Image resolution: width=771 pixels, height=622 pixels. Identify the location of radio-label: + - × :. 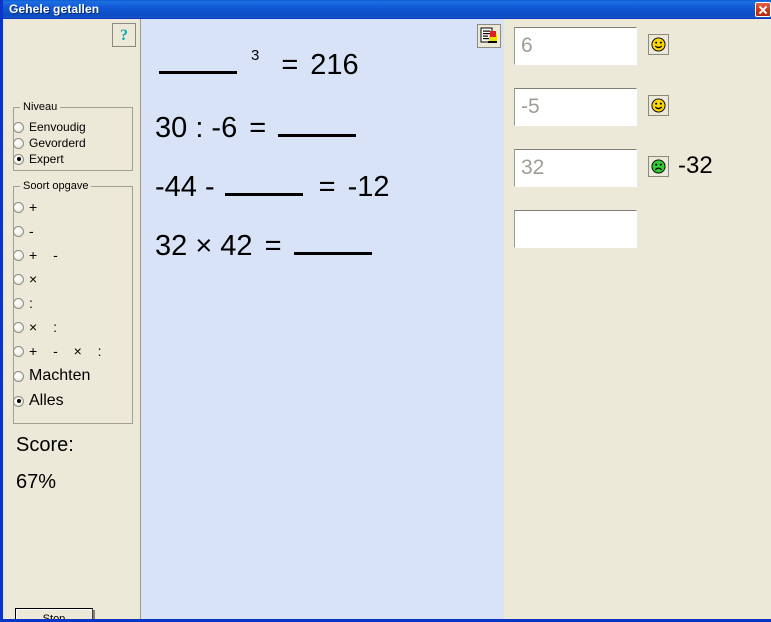
(68, 351).